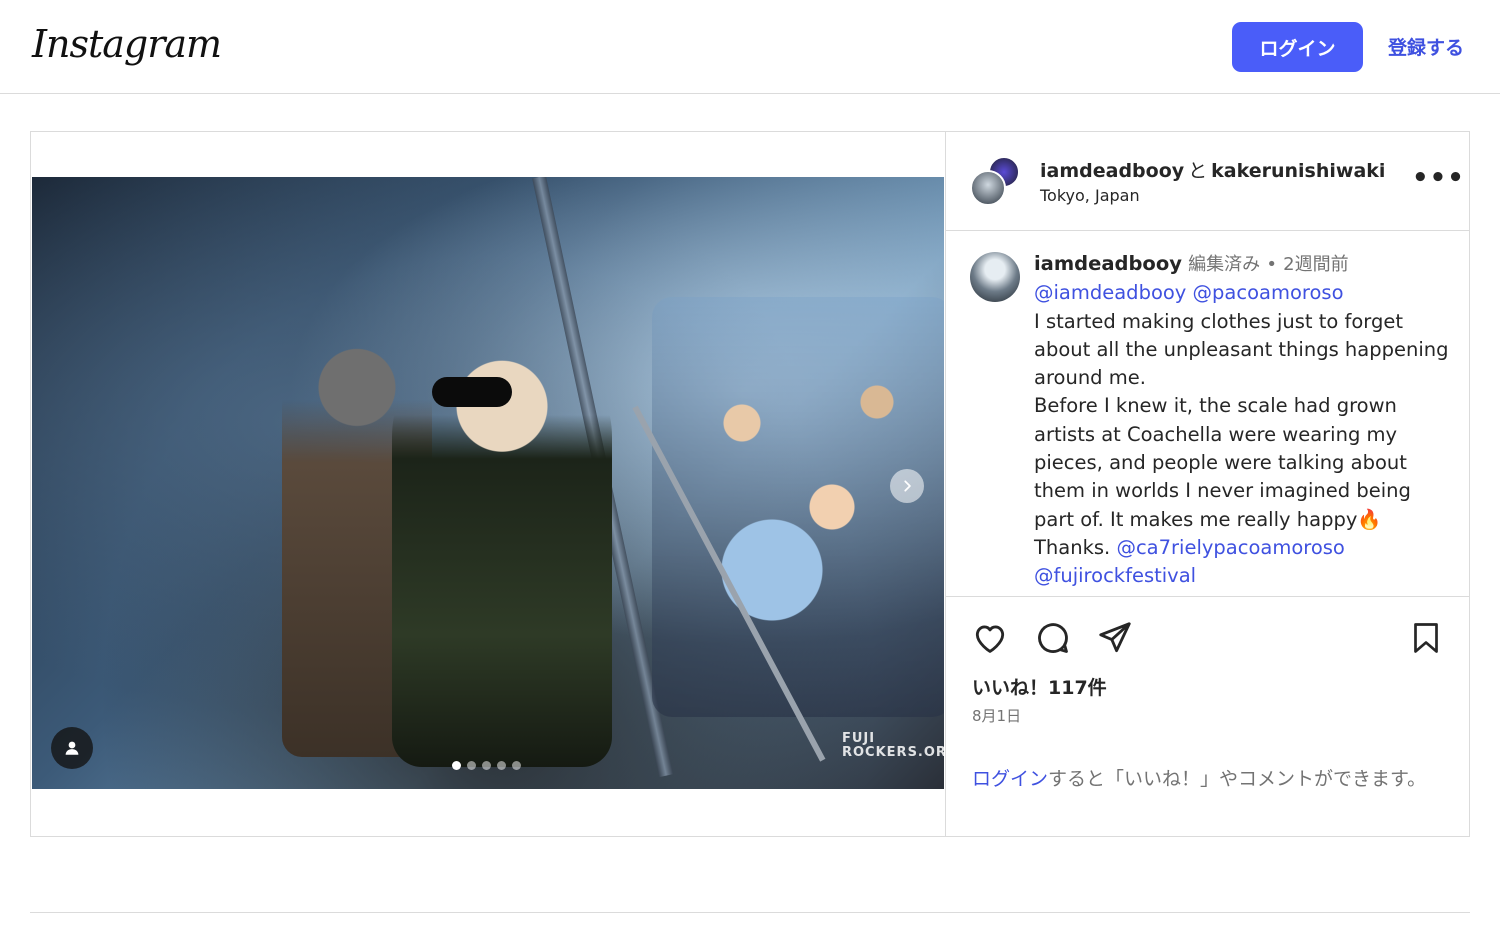  I want to click on heart-icon, so click(990, 640).